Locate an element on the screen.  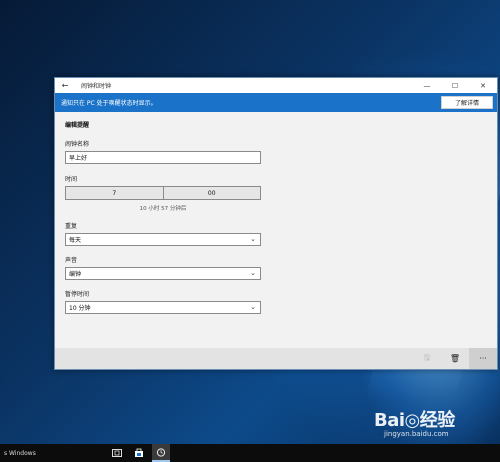
repeat-select: 每天 ⌄ is located at coordinates (163, 239).